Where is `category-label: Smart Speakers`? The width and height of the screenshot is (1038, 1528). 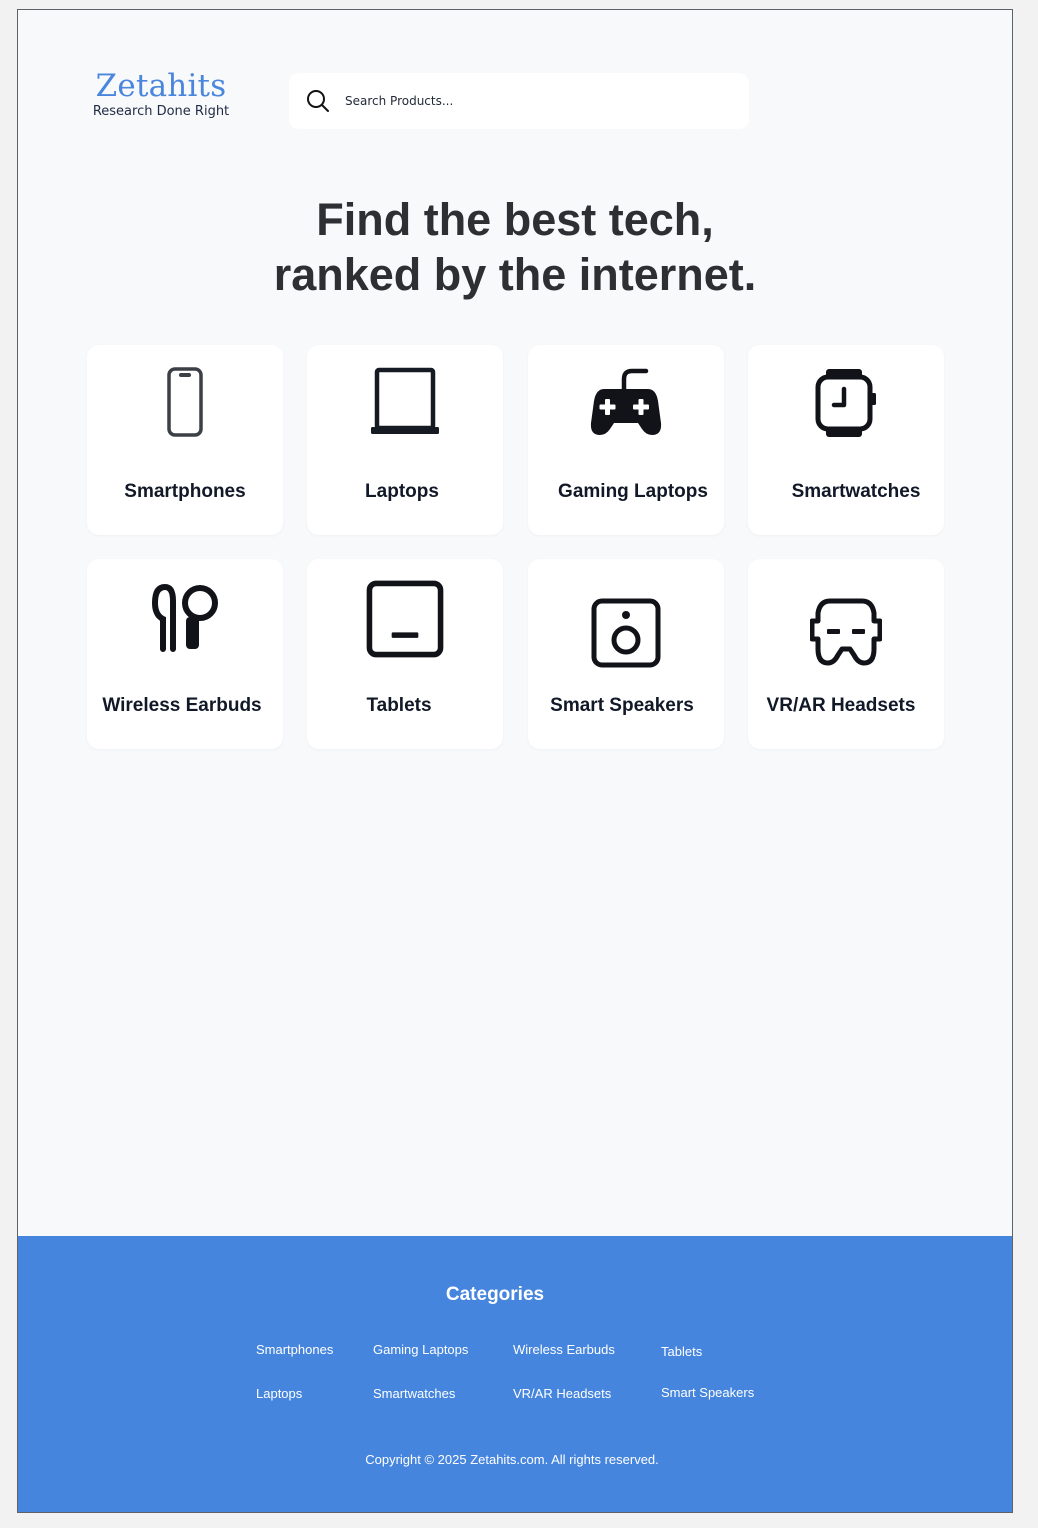
category-label: Smart Speakers is located at coordinates (622, 705).